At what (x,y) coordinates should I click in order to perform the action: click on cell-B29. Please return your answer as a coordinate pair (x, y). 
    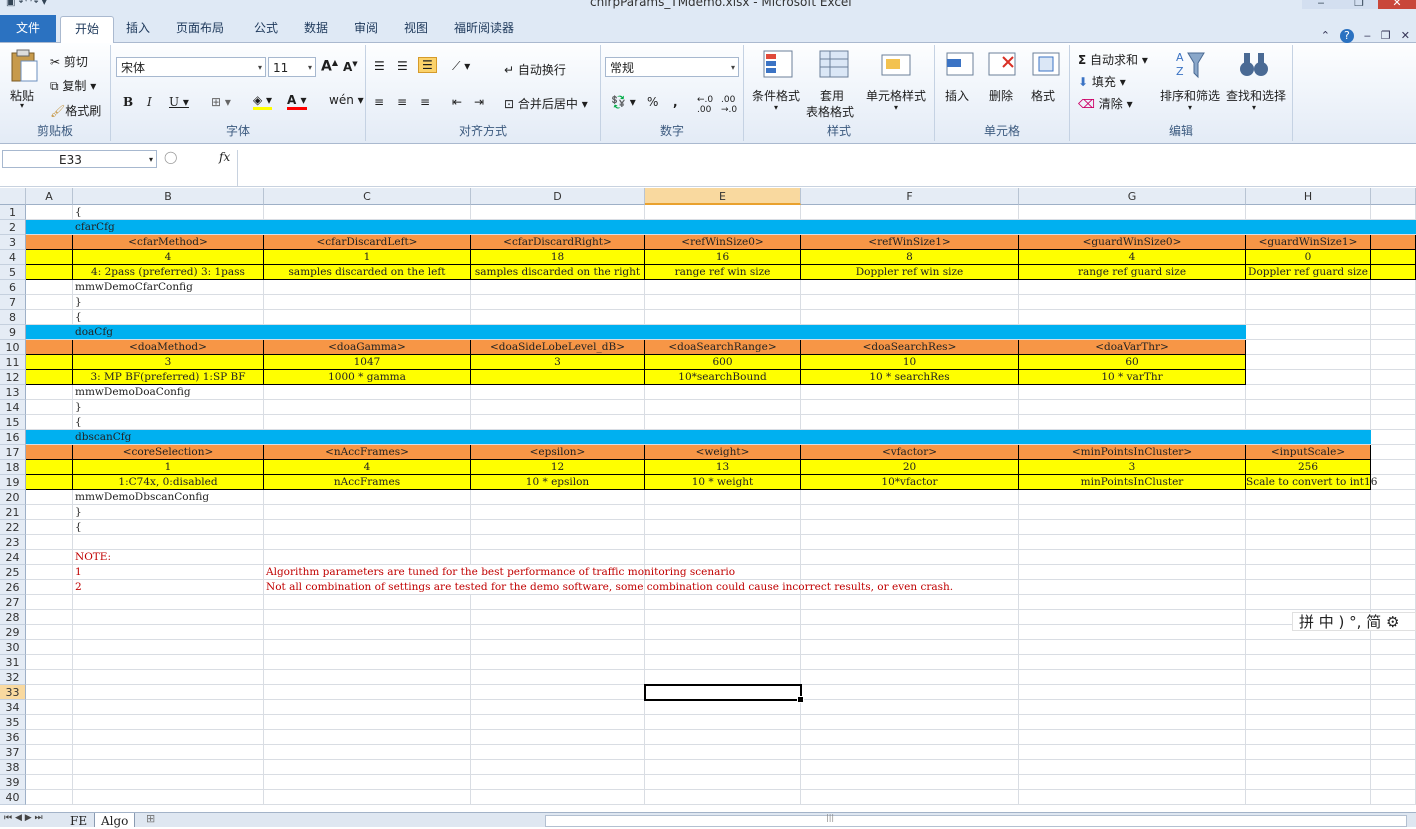
    Looking at the image, I should click on (168, 632).